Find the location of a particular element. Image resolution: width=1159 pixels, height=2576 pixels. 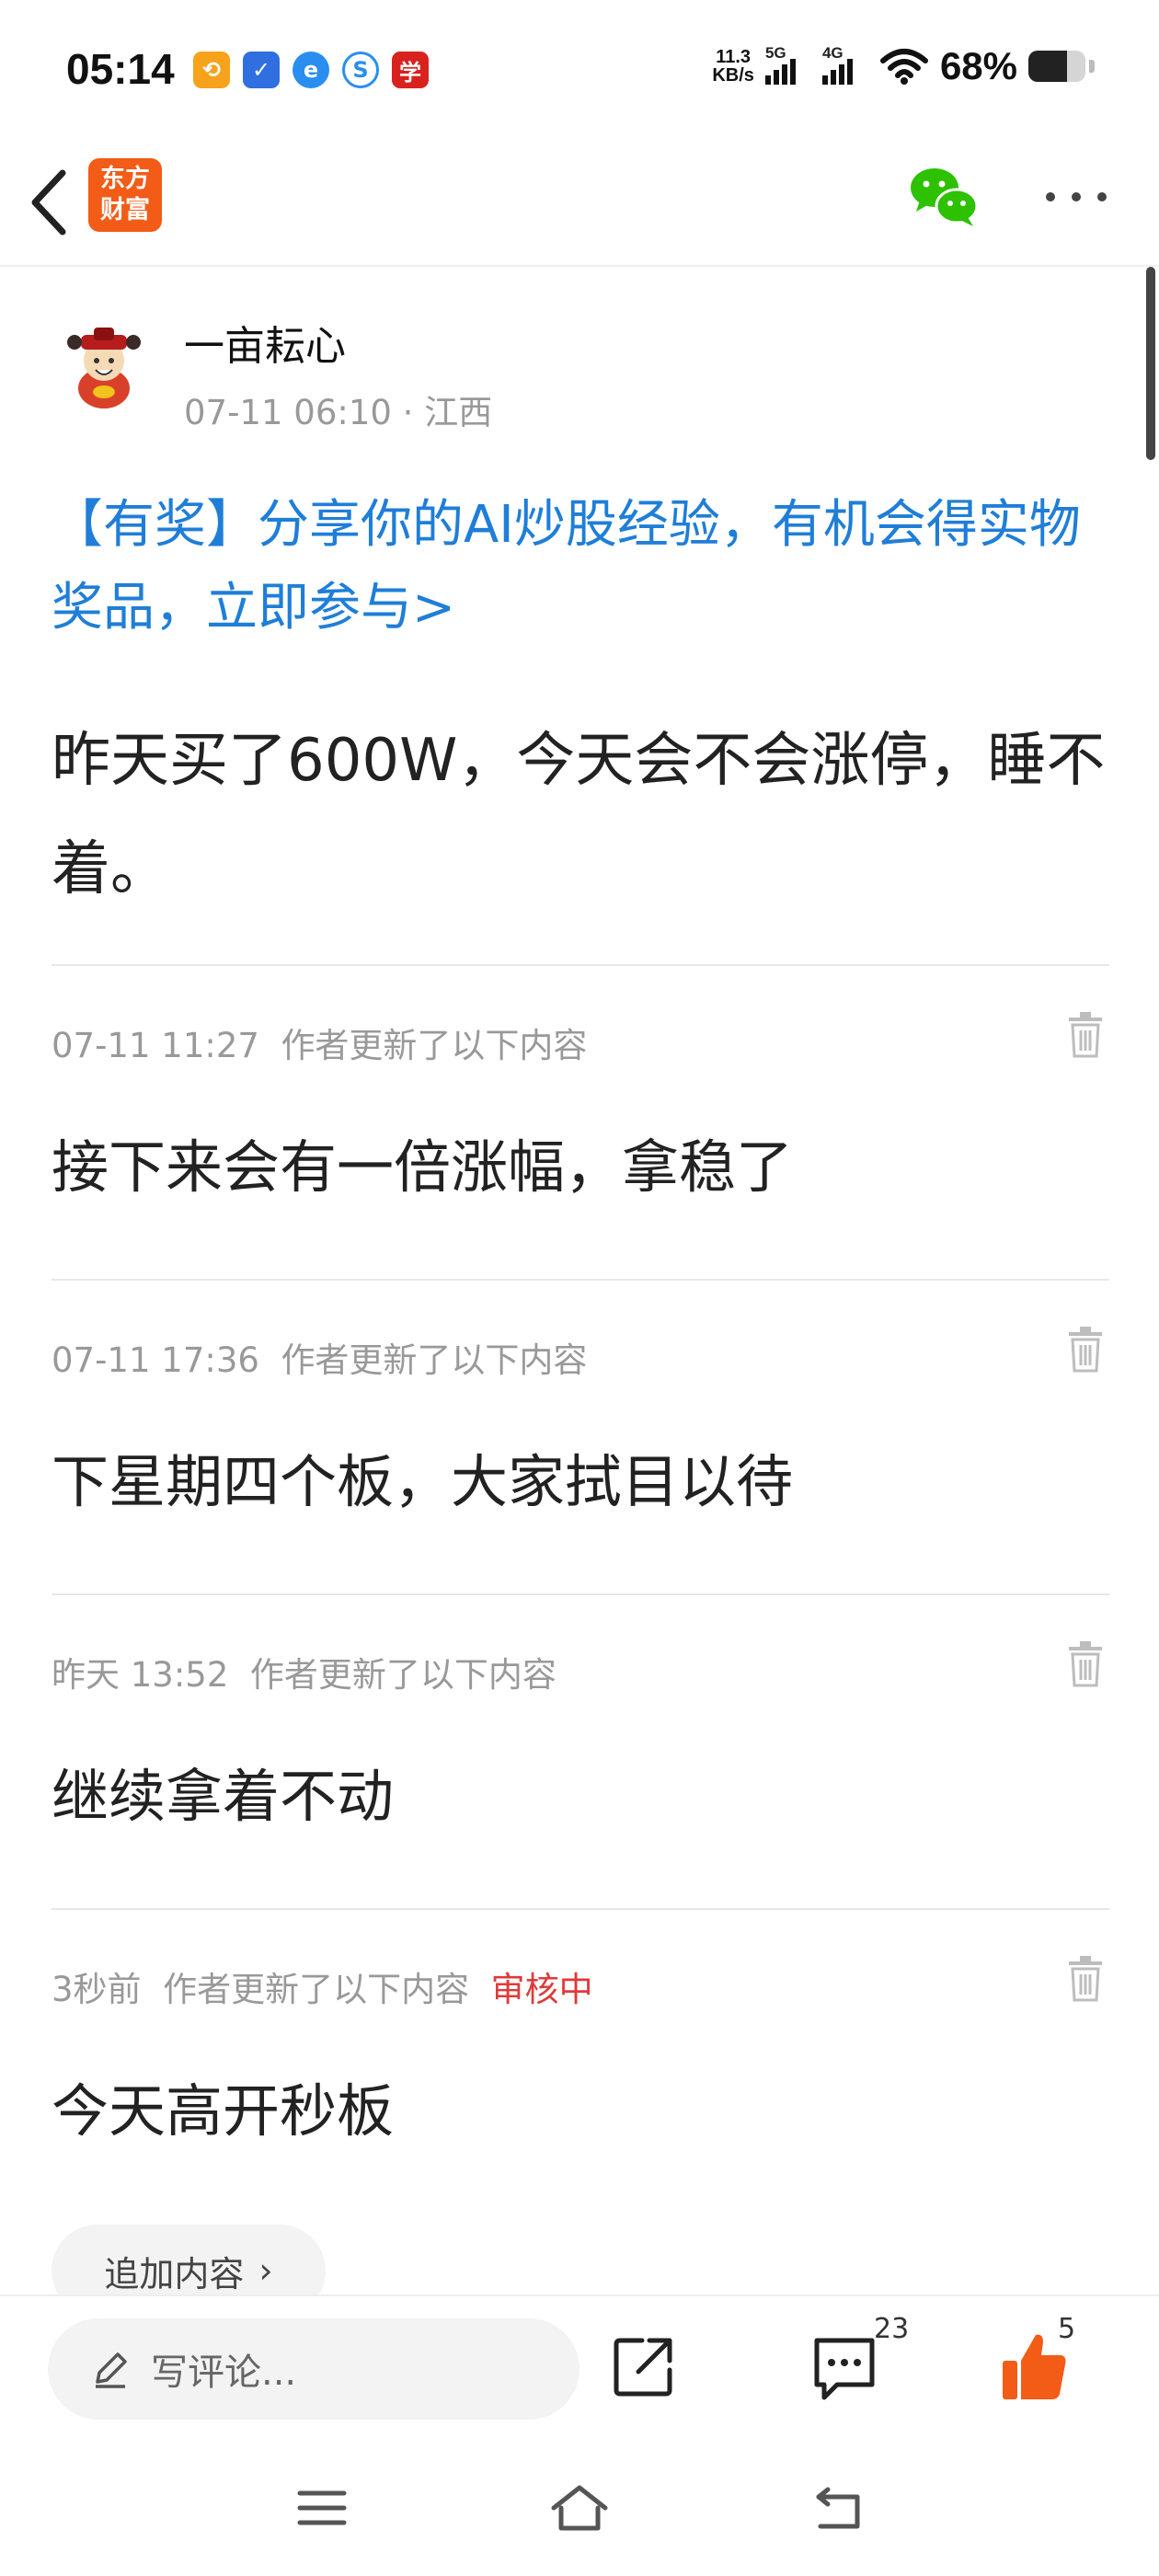

back-arrow-icon is located at coordinates (49, 202).